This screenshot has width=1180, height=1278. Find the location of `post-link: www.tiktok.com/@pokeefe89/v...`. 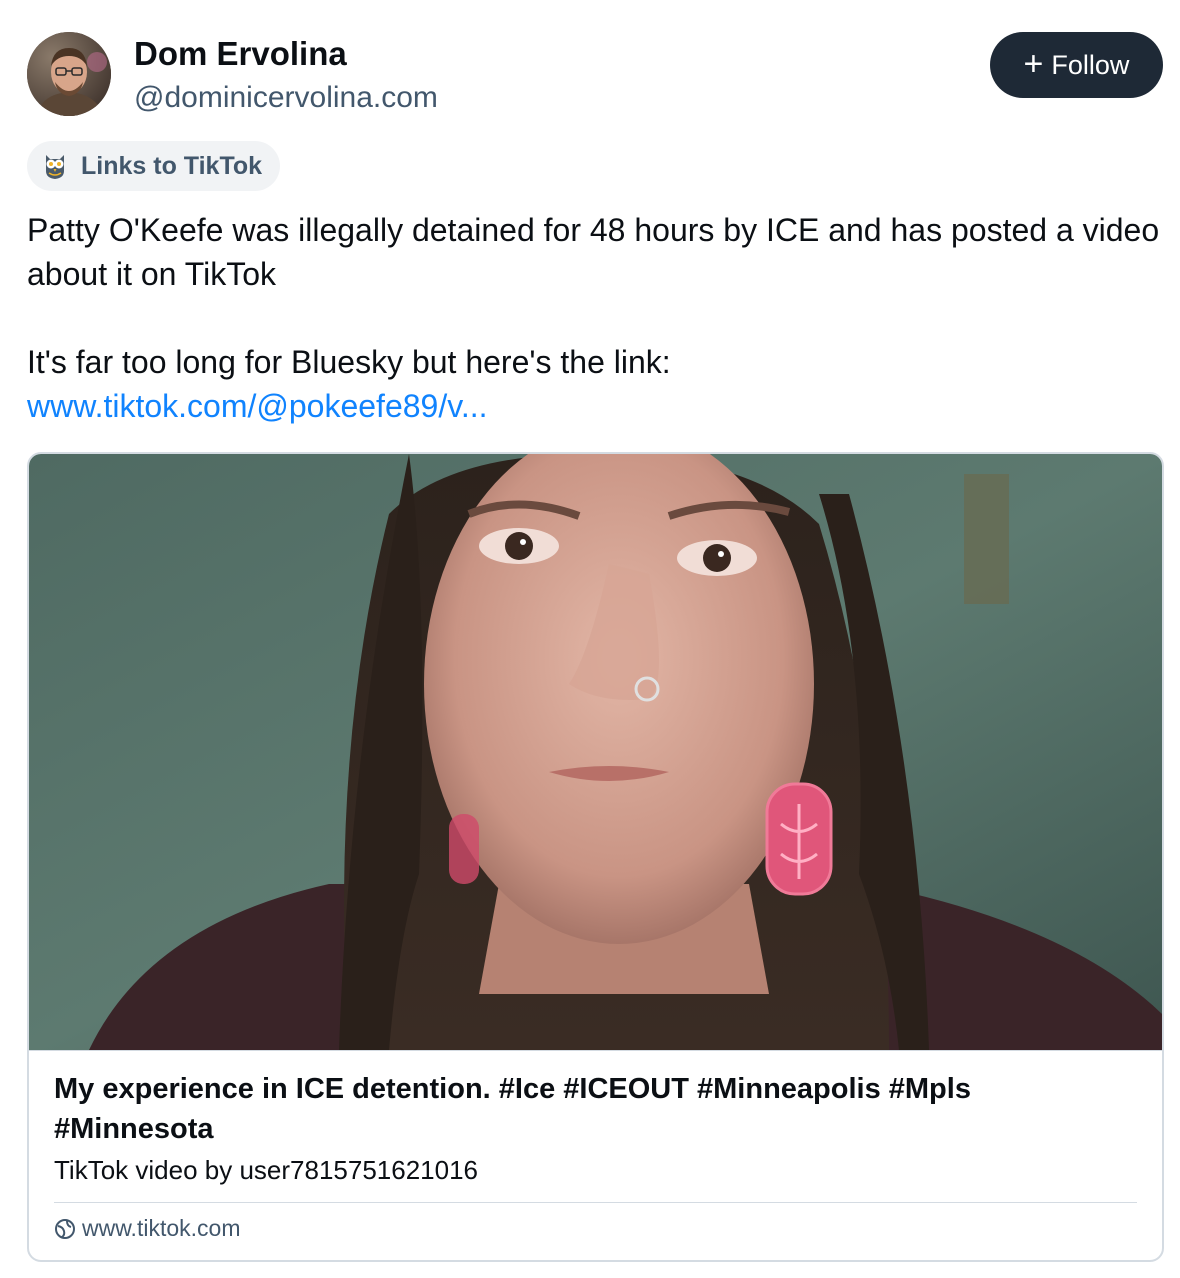

post-link: www.tiktok.com/@pokeefe89/v... is located at coordinates (257, 406).